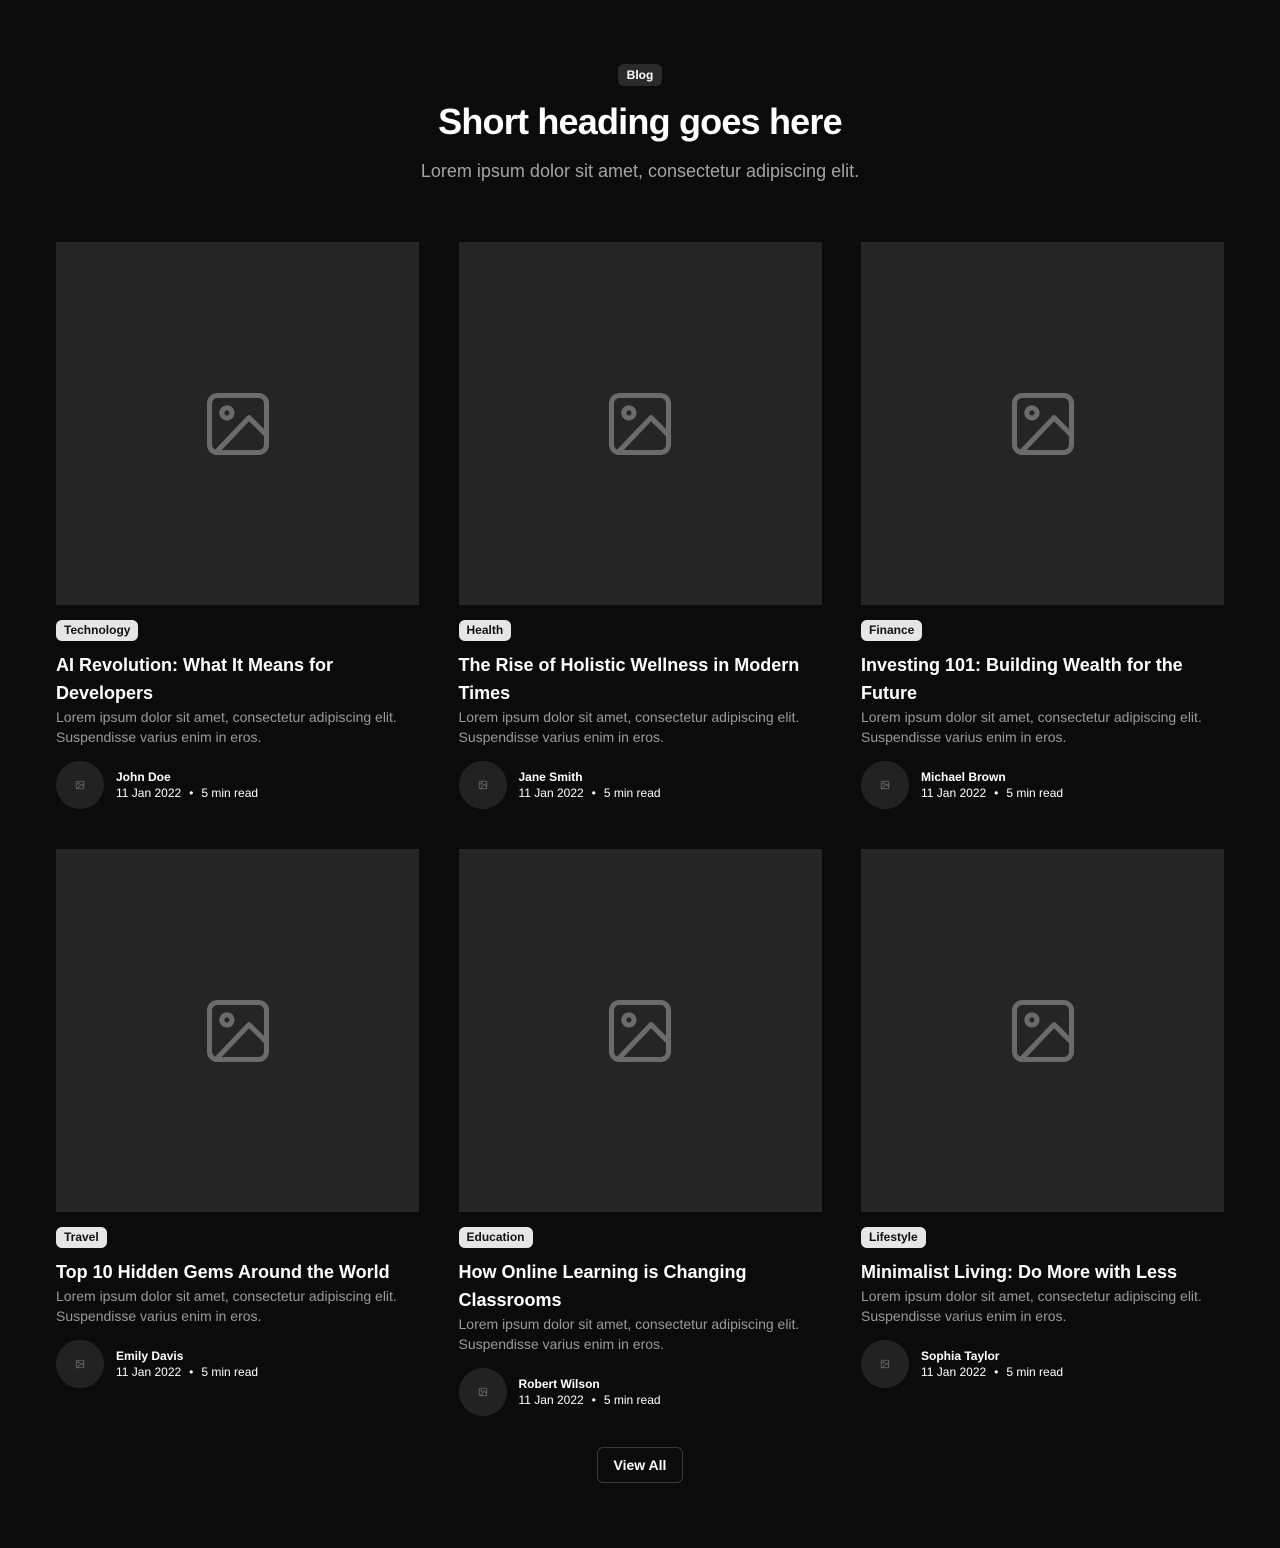 The image size is (1280, 1548). Describe the element at coordinates (892, 630) in the screenshot. I see `category-badge: Finance` at that location.